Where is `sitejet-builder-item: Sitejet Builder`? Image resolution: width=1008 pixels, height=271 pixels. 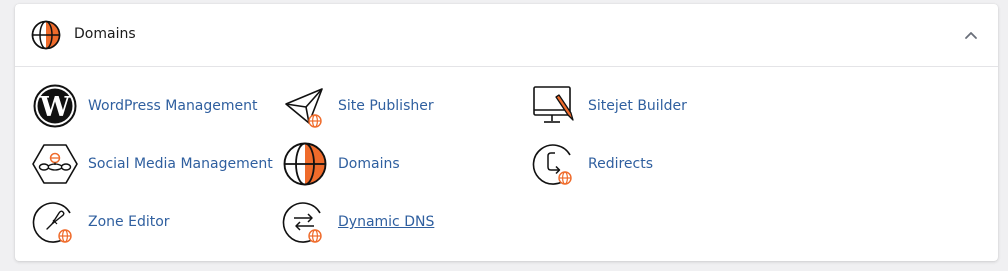 sitejet-builder-item: Sitejet Builder is located at coordinates (622, 106).